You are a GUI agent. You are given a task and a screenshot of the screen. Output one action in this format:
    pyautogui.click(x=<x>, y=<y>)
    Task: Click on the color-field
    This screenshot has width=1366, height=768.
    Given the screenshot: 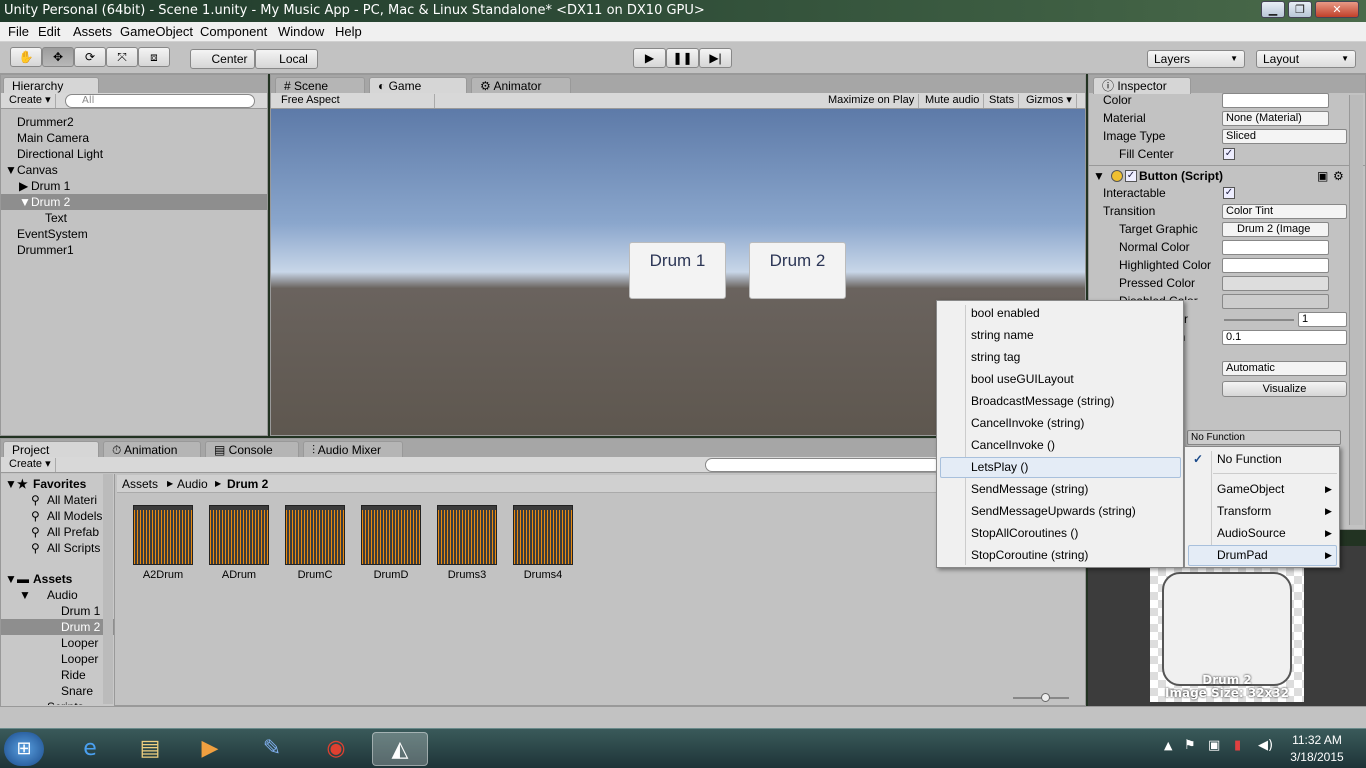 What is the action you would take?
    pyautogui.click(x=1275, y=100)
    